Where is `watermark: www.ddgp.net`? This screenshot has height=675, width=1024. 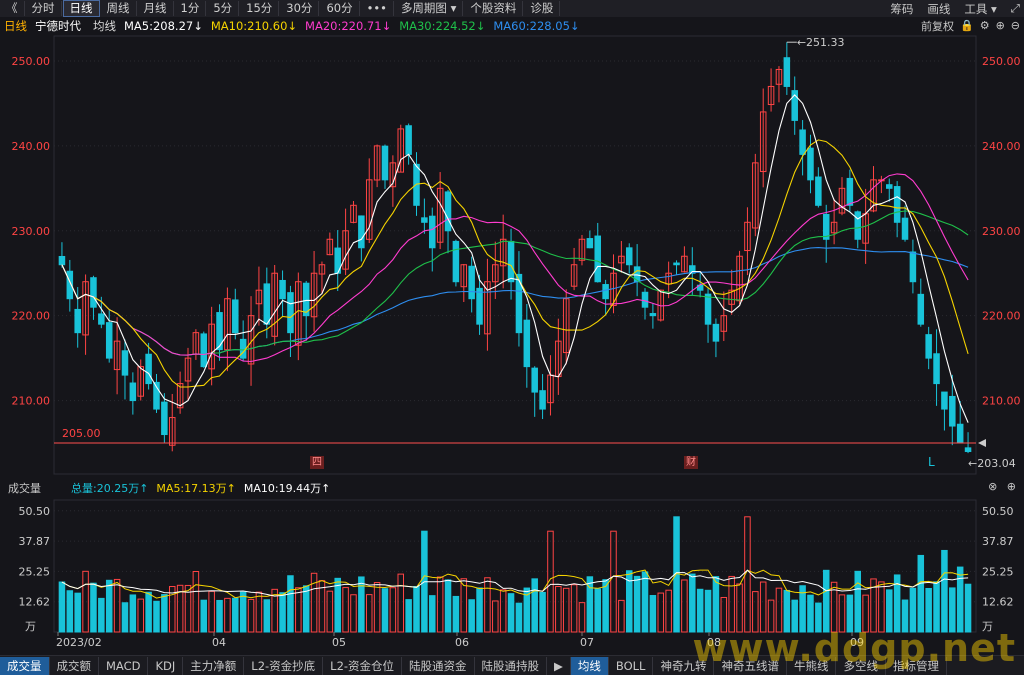
watermark: www.ddgp.net is located at coordinates (854, 648).